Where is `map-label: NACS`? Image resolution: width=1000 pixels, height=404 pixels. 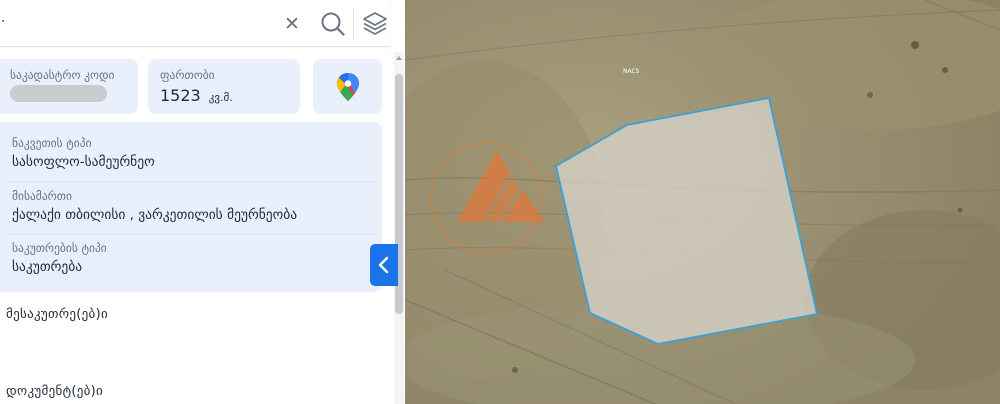
map-label: NACS is located at coordinates (631, 71).